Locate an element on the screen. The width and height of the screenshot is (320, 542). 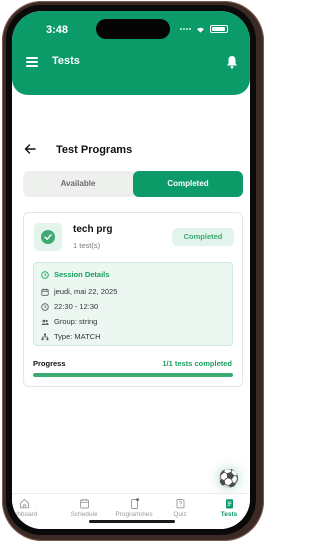
nav-label: Quiz is located at coordinates (180, 514).